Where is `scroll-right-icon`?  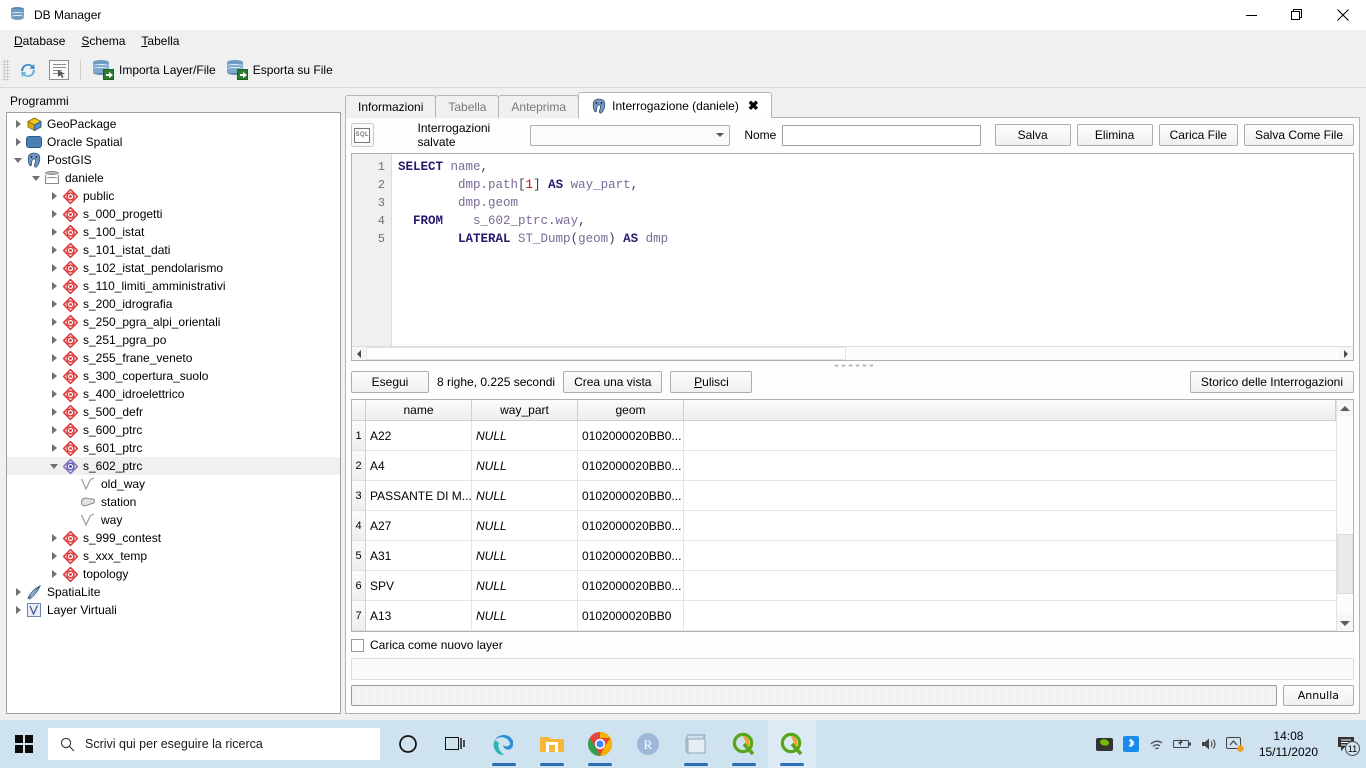 scroll-right-icon is located at coordinates (1346, 353).